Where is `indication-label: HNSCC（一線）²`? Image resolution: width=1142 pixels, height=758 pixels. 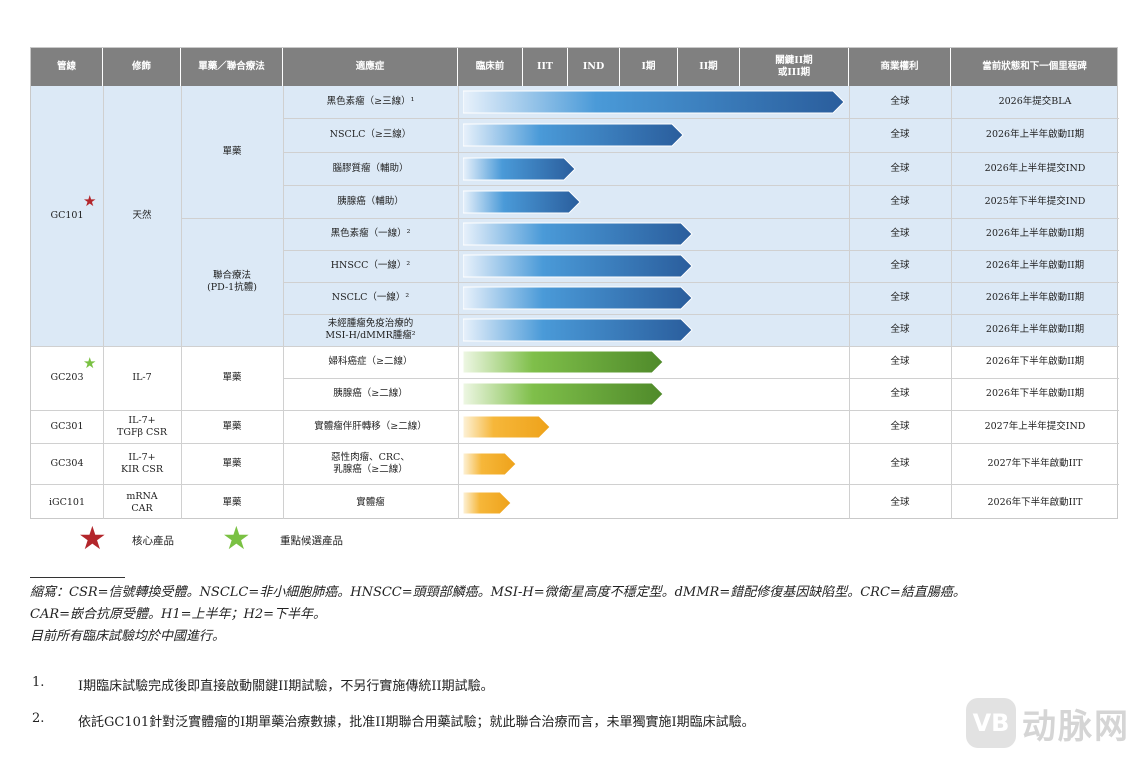 indication-label: HNSCC（一線）² is located at coordinates (370, 265).